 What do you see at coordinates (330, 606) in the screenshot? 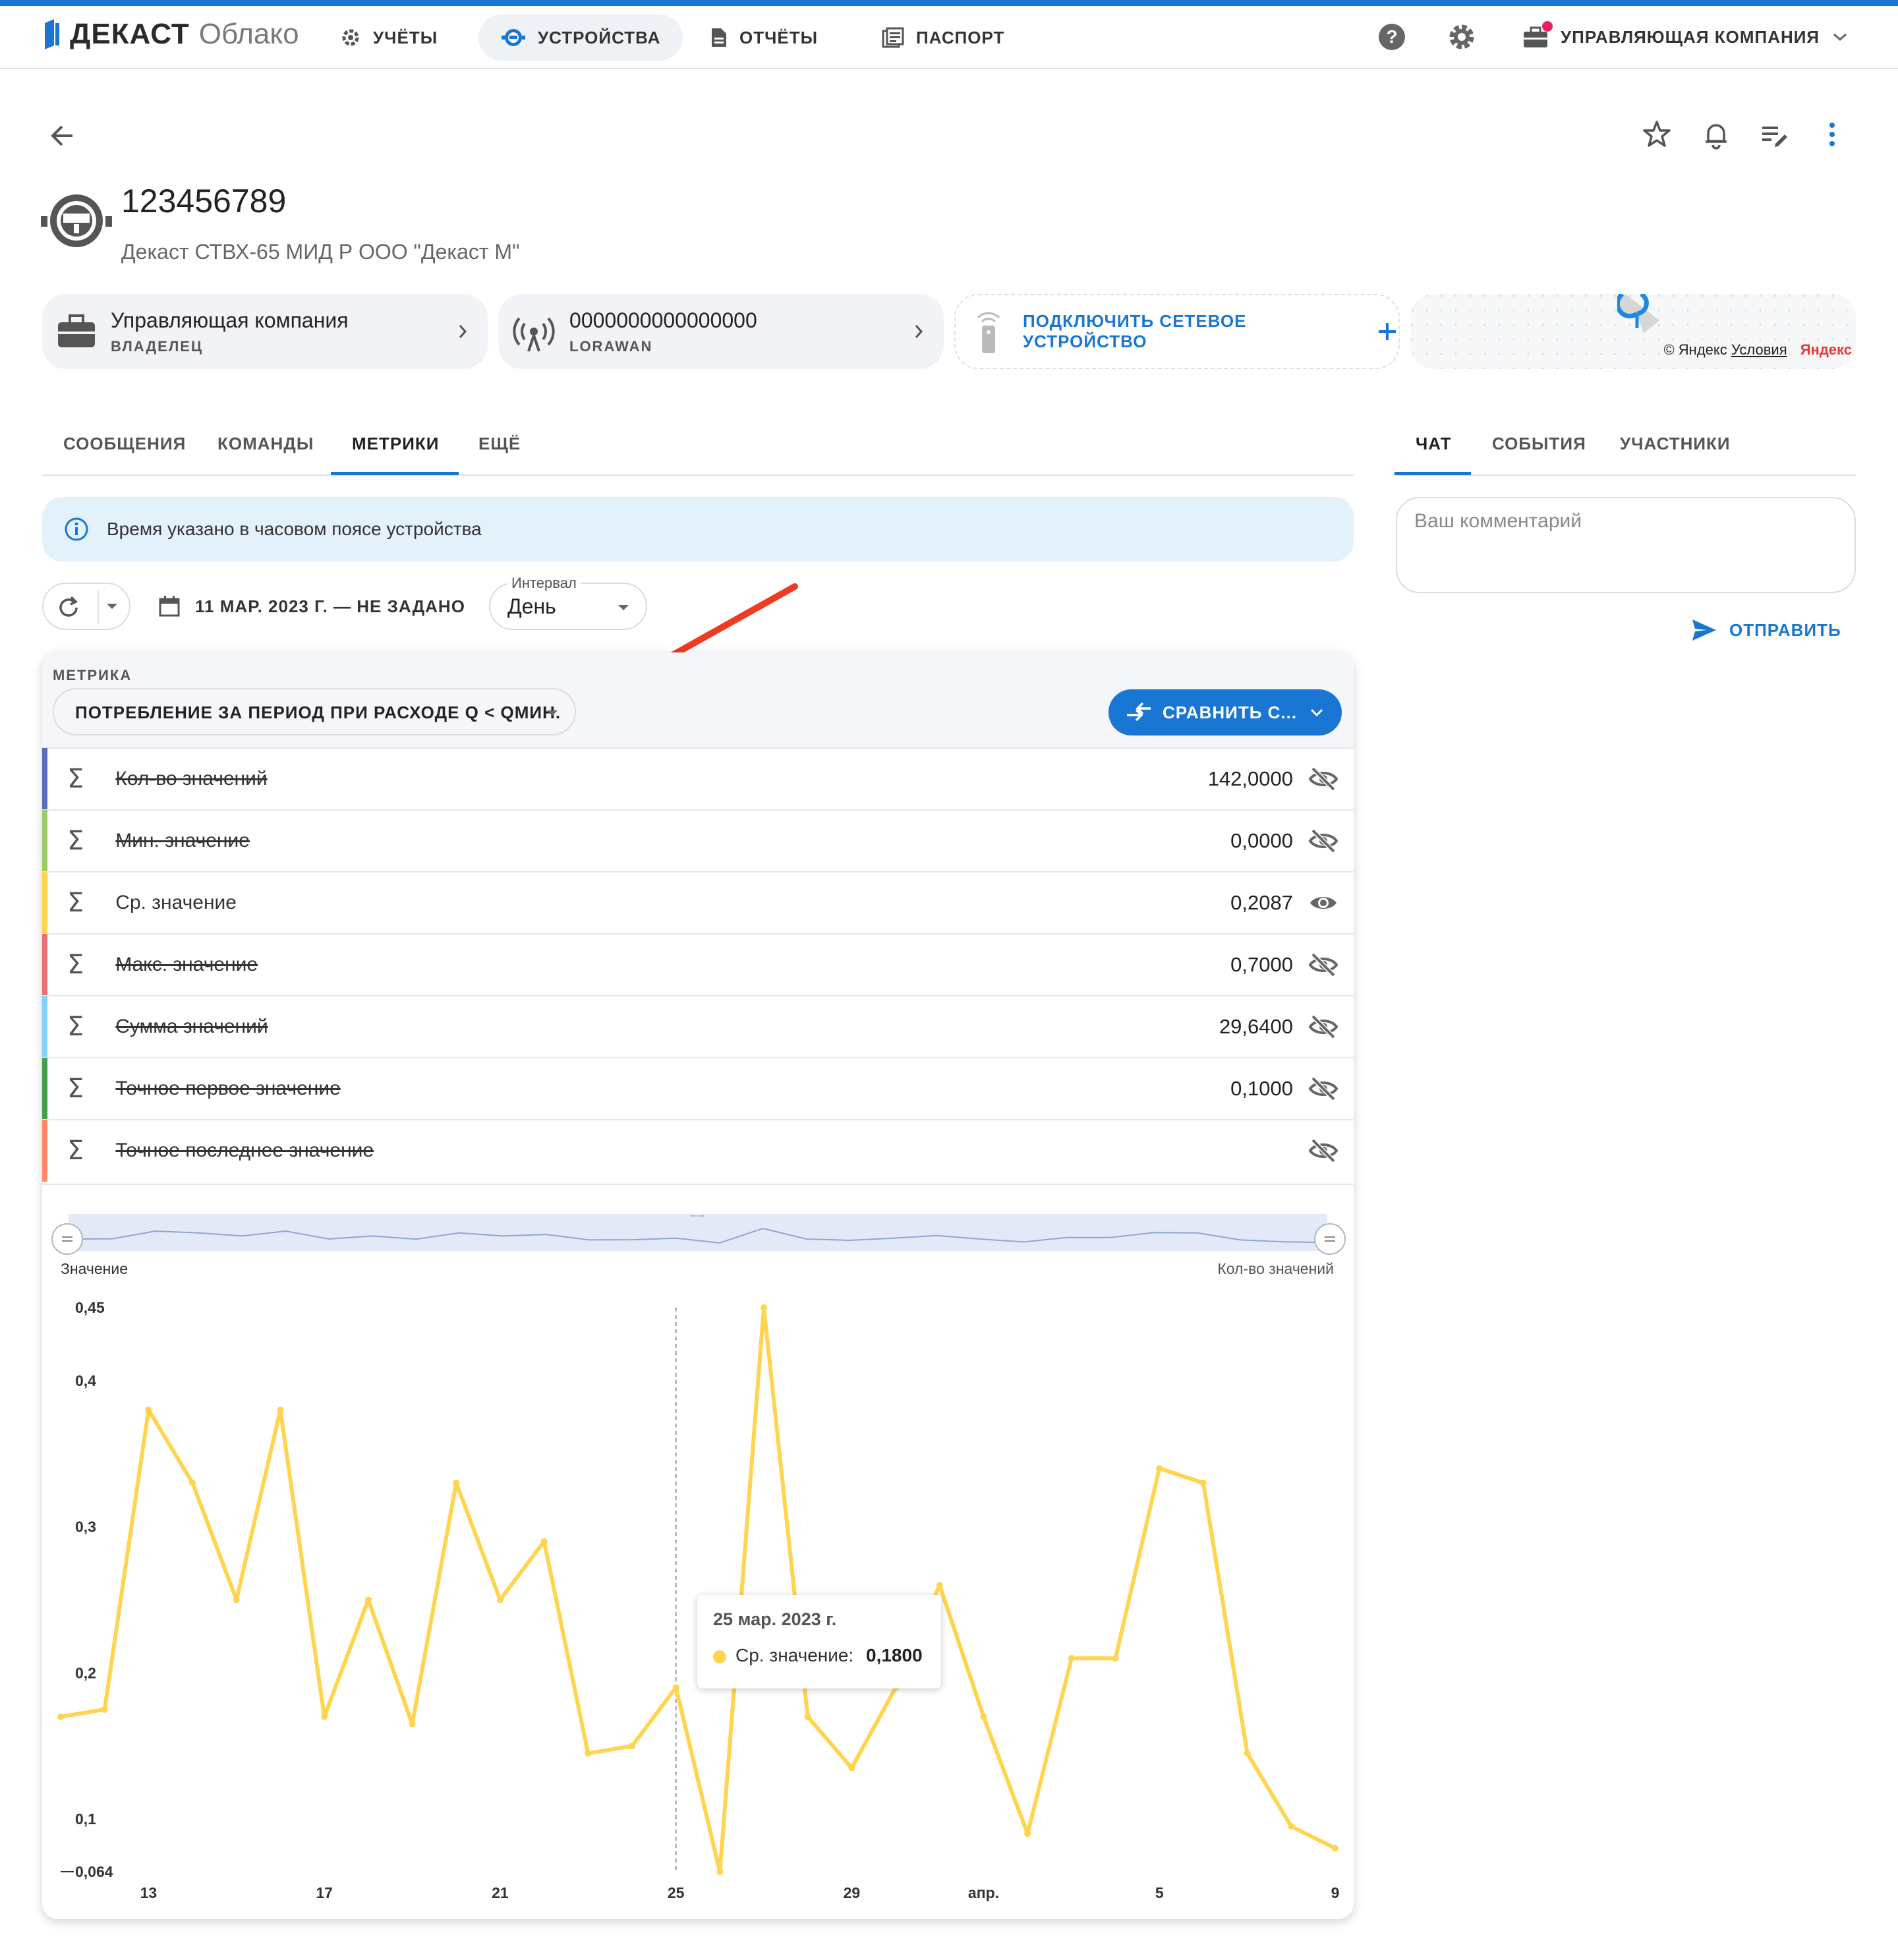
I see `date-range-label: 11 МАР. 2023 Г. — НЕ ЗАДАНО` at bounding box center [330, 606].